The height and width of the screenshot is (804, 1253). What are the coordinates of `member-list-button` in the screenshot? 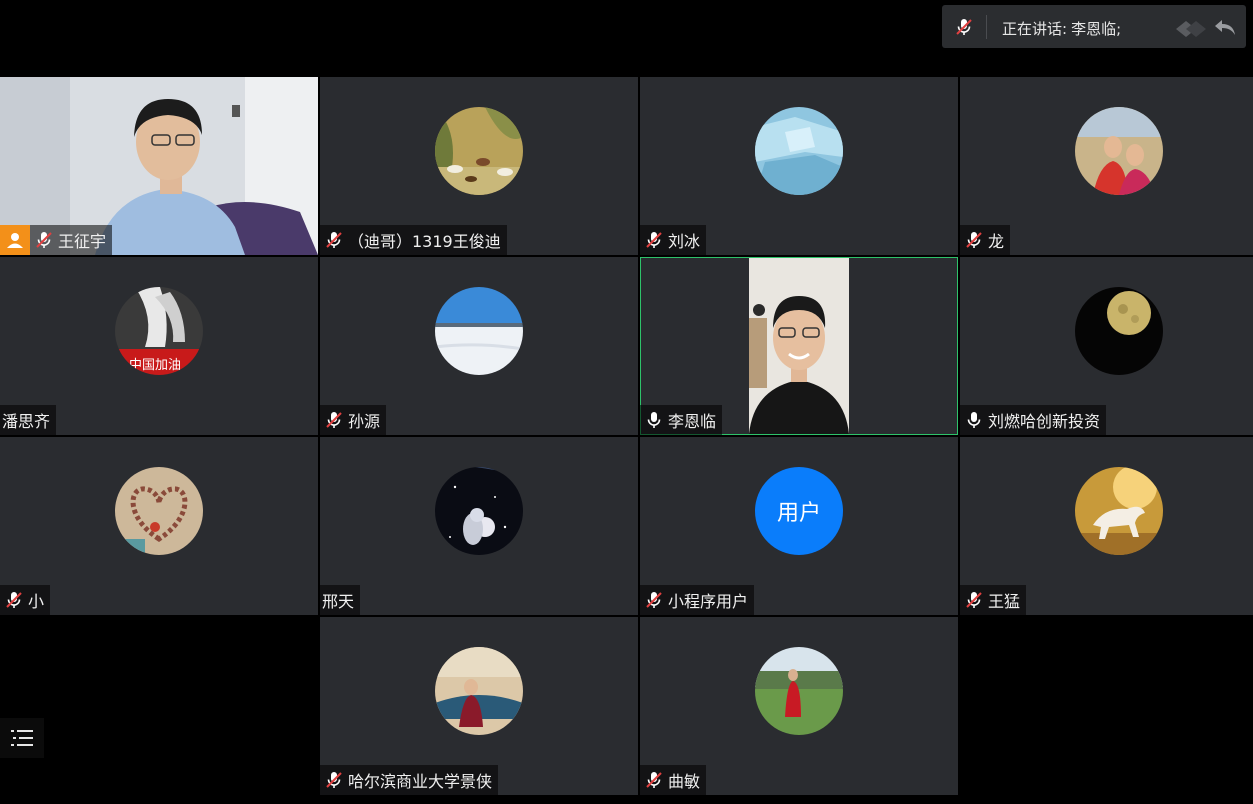 It's located at (22, 738).